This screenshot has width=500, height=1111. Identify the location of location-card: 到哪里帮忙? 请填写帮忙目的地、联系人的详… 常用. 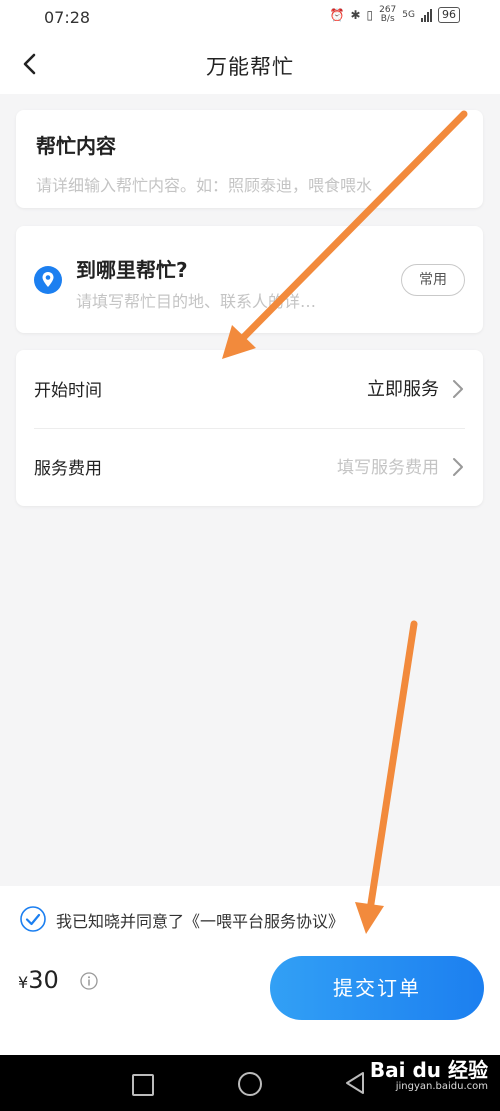
(249, 279).